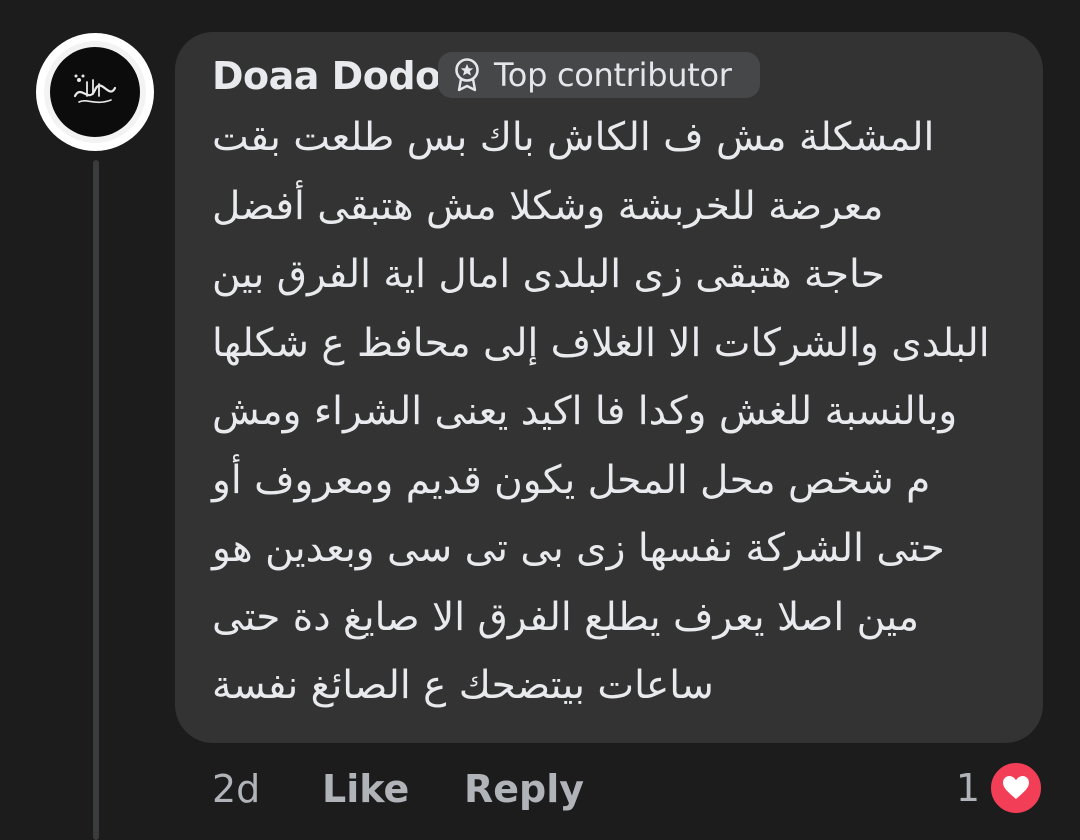 Image resolution: width=1080 pixels, height=840 pixels. What do you see at coordinates (571, 480) in the screenshot?
I see `comment-line: م شخص محل المحل يكون قديم ومعروف أو` at bounding box center [571, 480].